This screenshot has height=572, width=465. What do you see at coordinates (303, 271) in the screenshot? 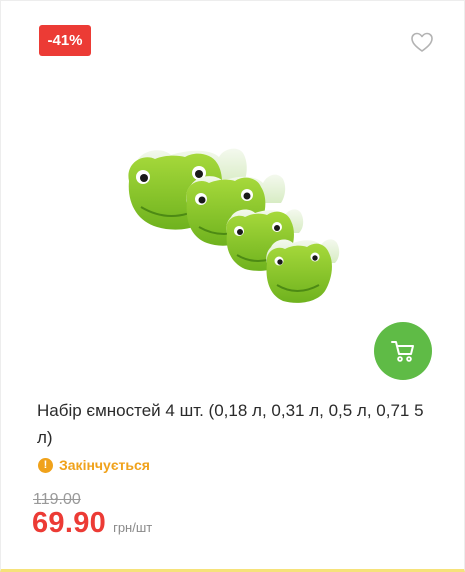
I see `frog-container-smallest` at bounding box center [303, 271].